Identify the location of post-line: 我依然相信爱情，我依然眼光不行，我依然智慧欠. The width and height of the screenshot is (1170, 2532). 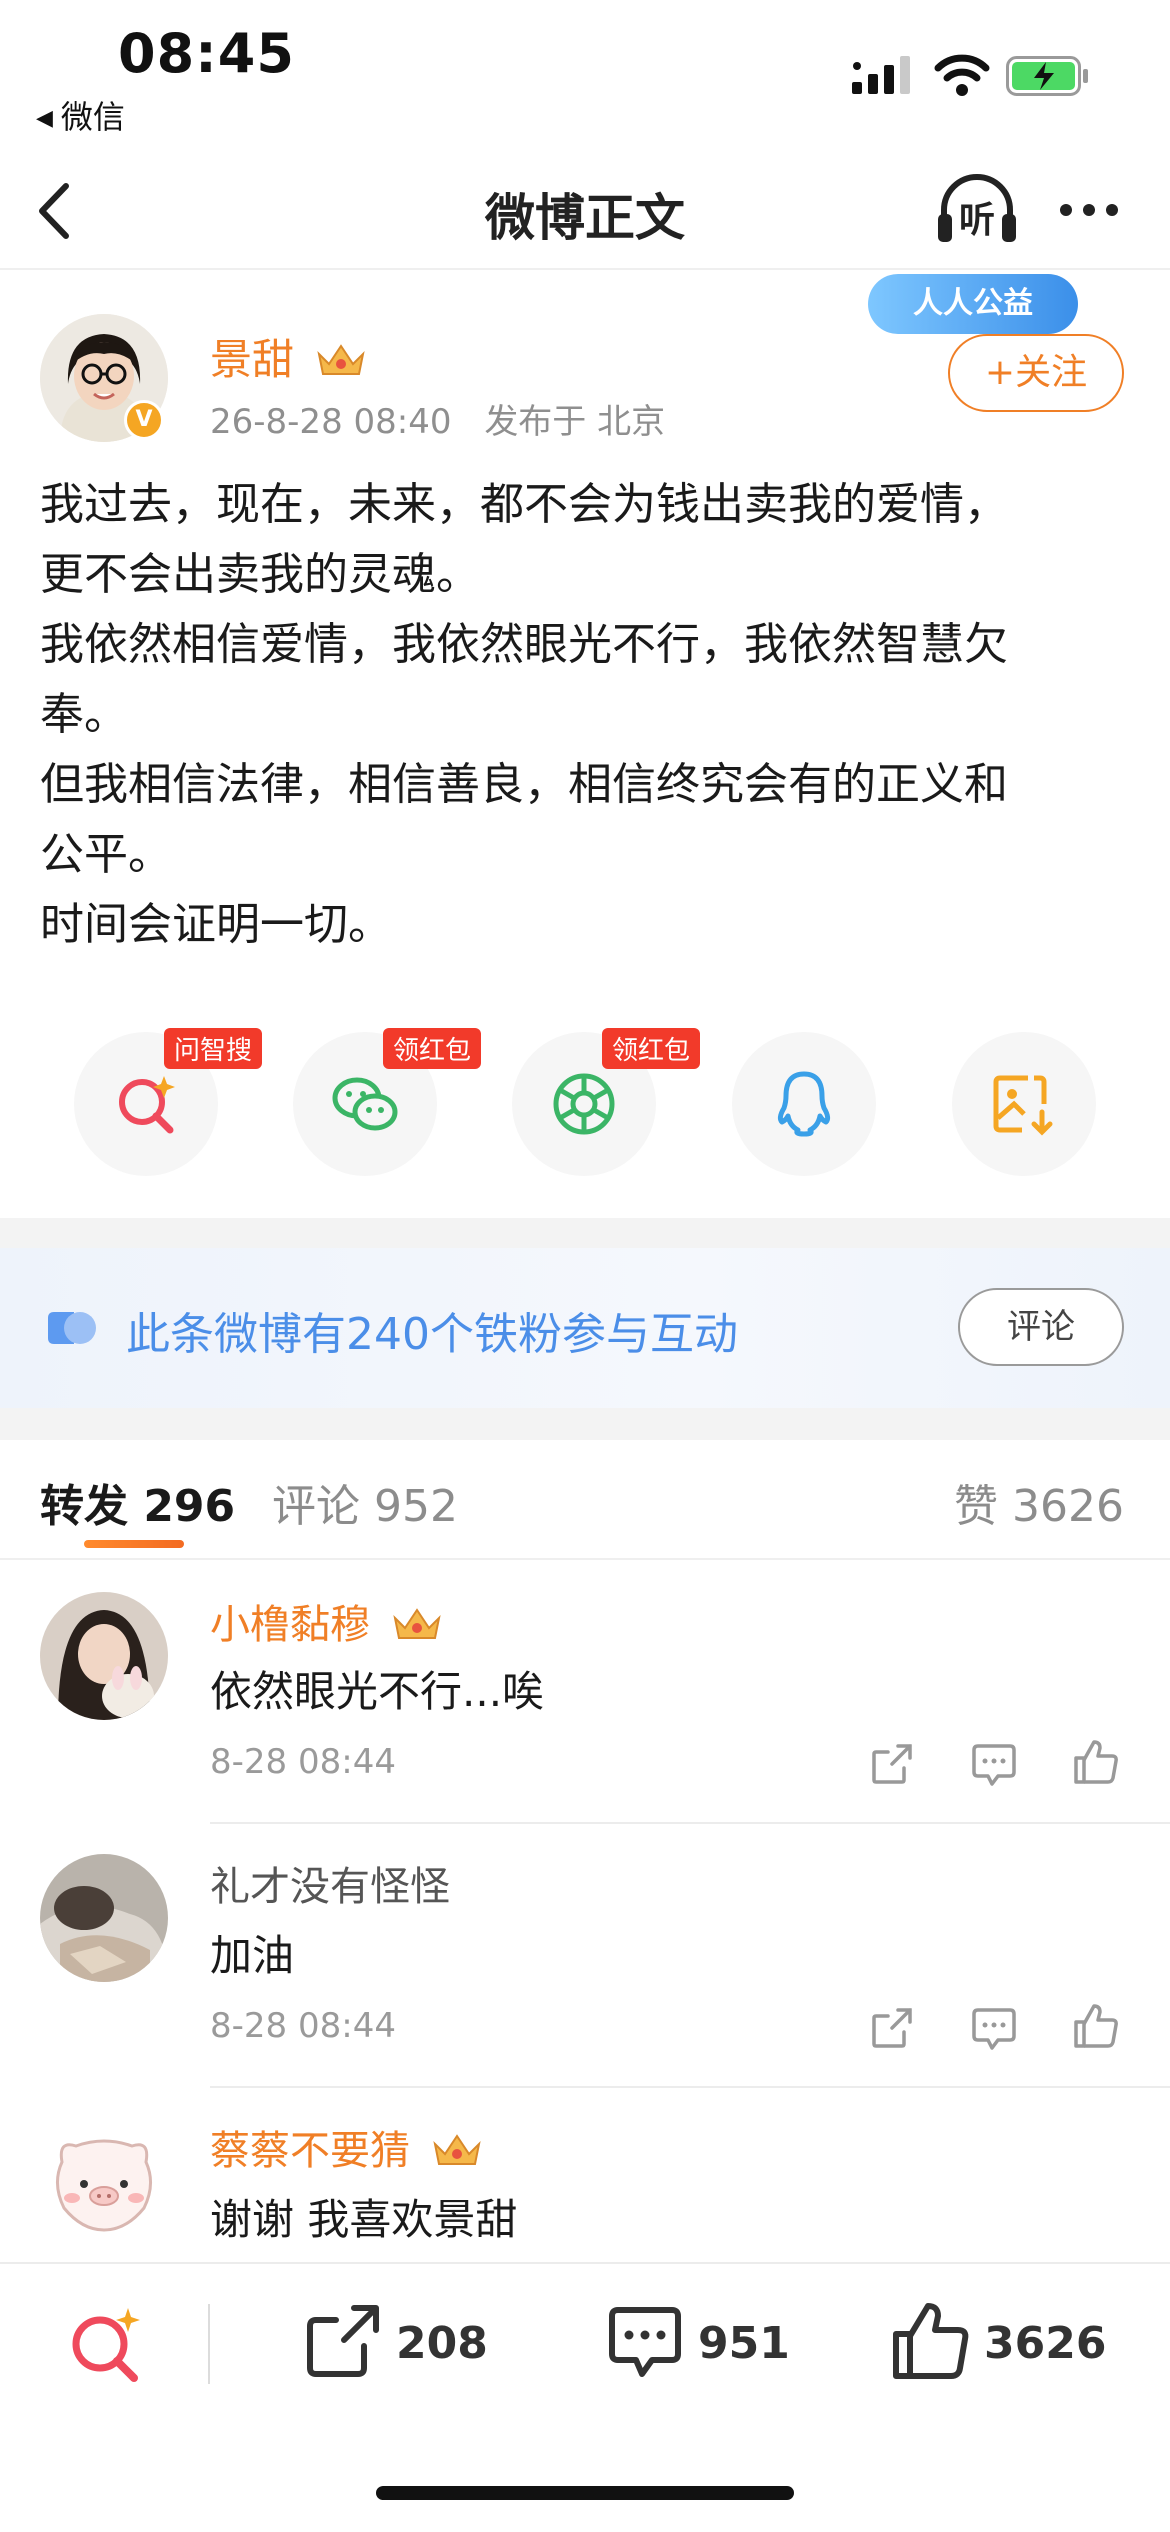
(524, 644).